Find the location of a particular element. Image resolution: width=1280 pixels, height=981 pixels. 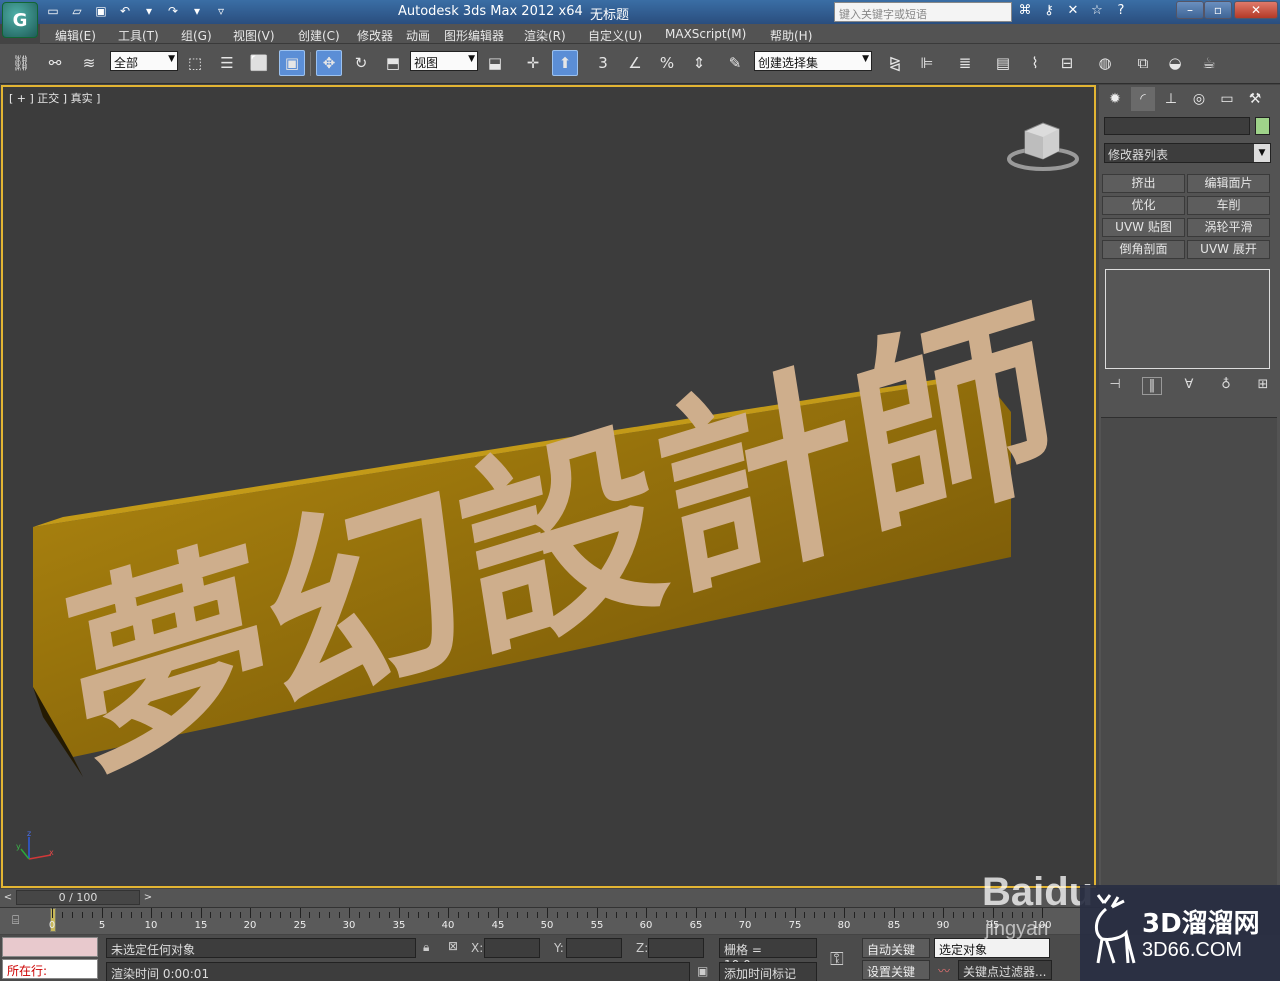

menu-view: 视图(V) is located at coordinates (254, 35).